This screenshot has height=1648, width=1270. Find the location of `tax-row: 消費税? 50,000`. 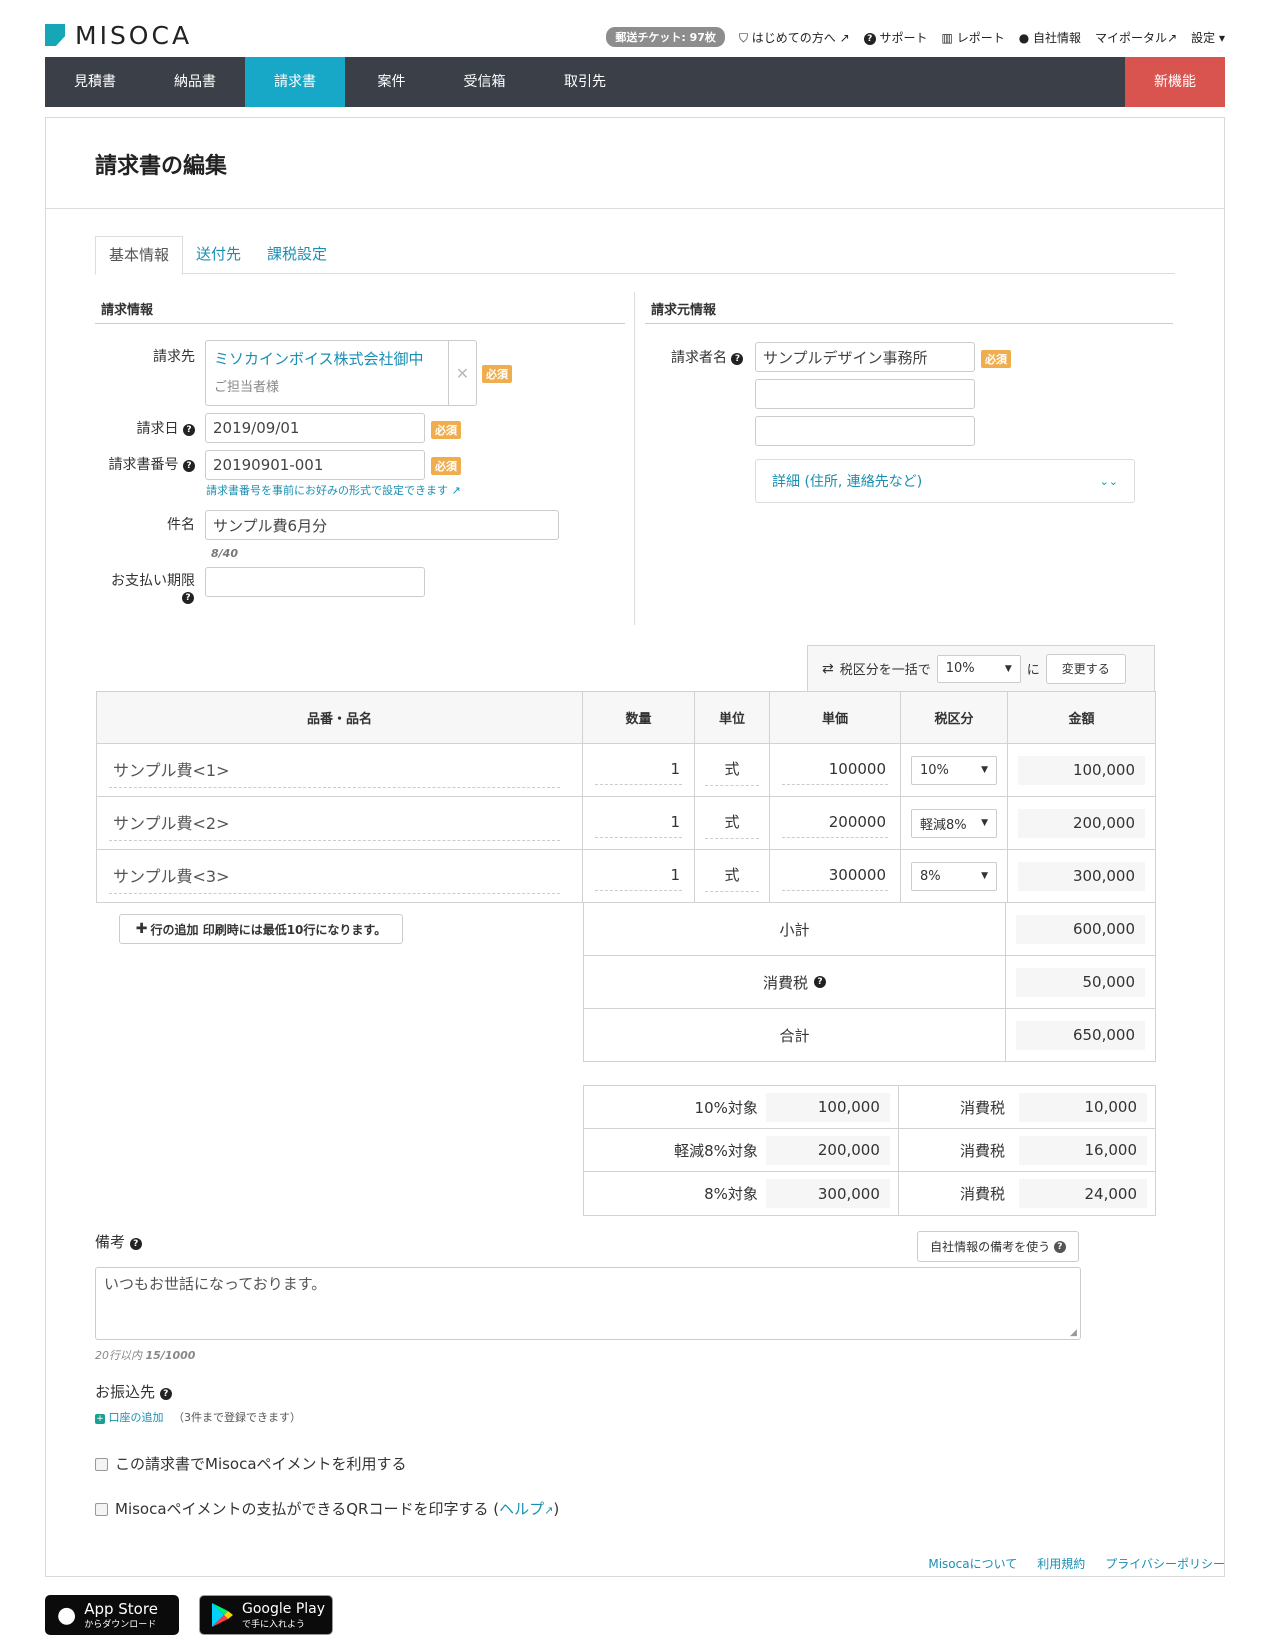

tax-row: 消費税? 50,000 is located at coordinates (869, 982).